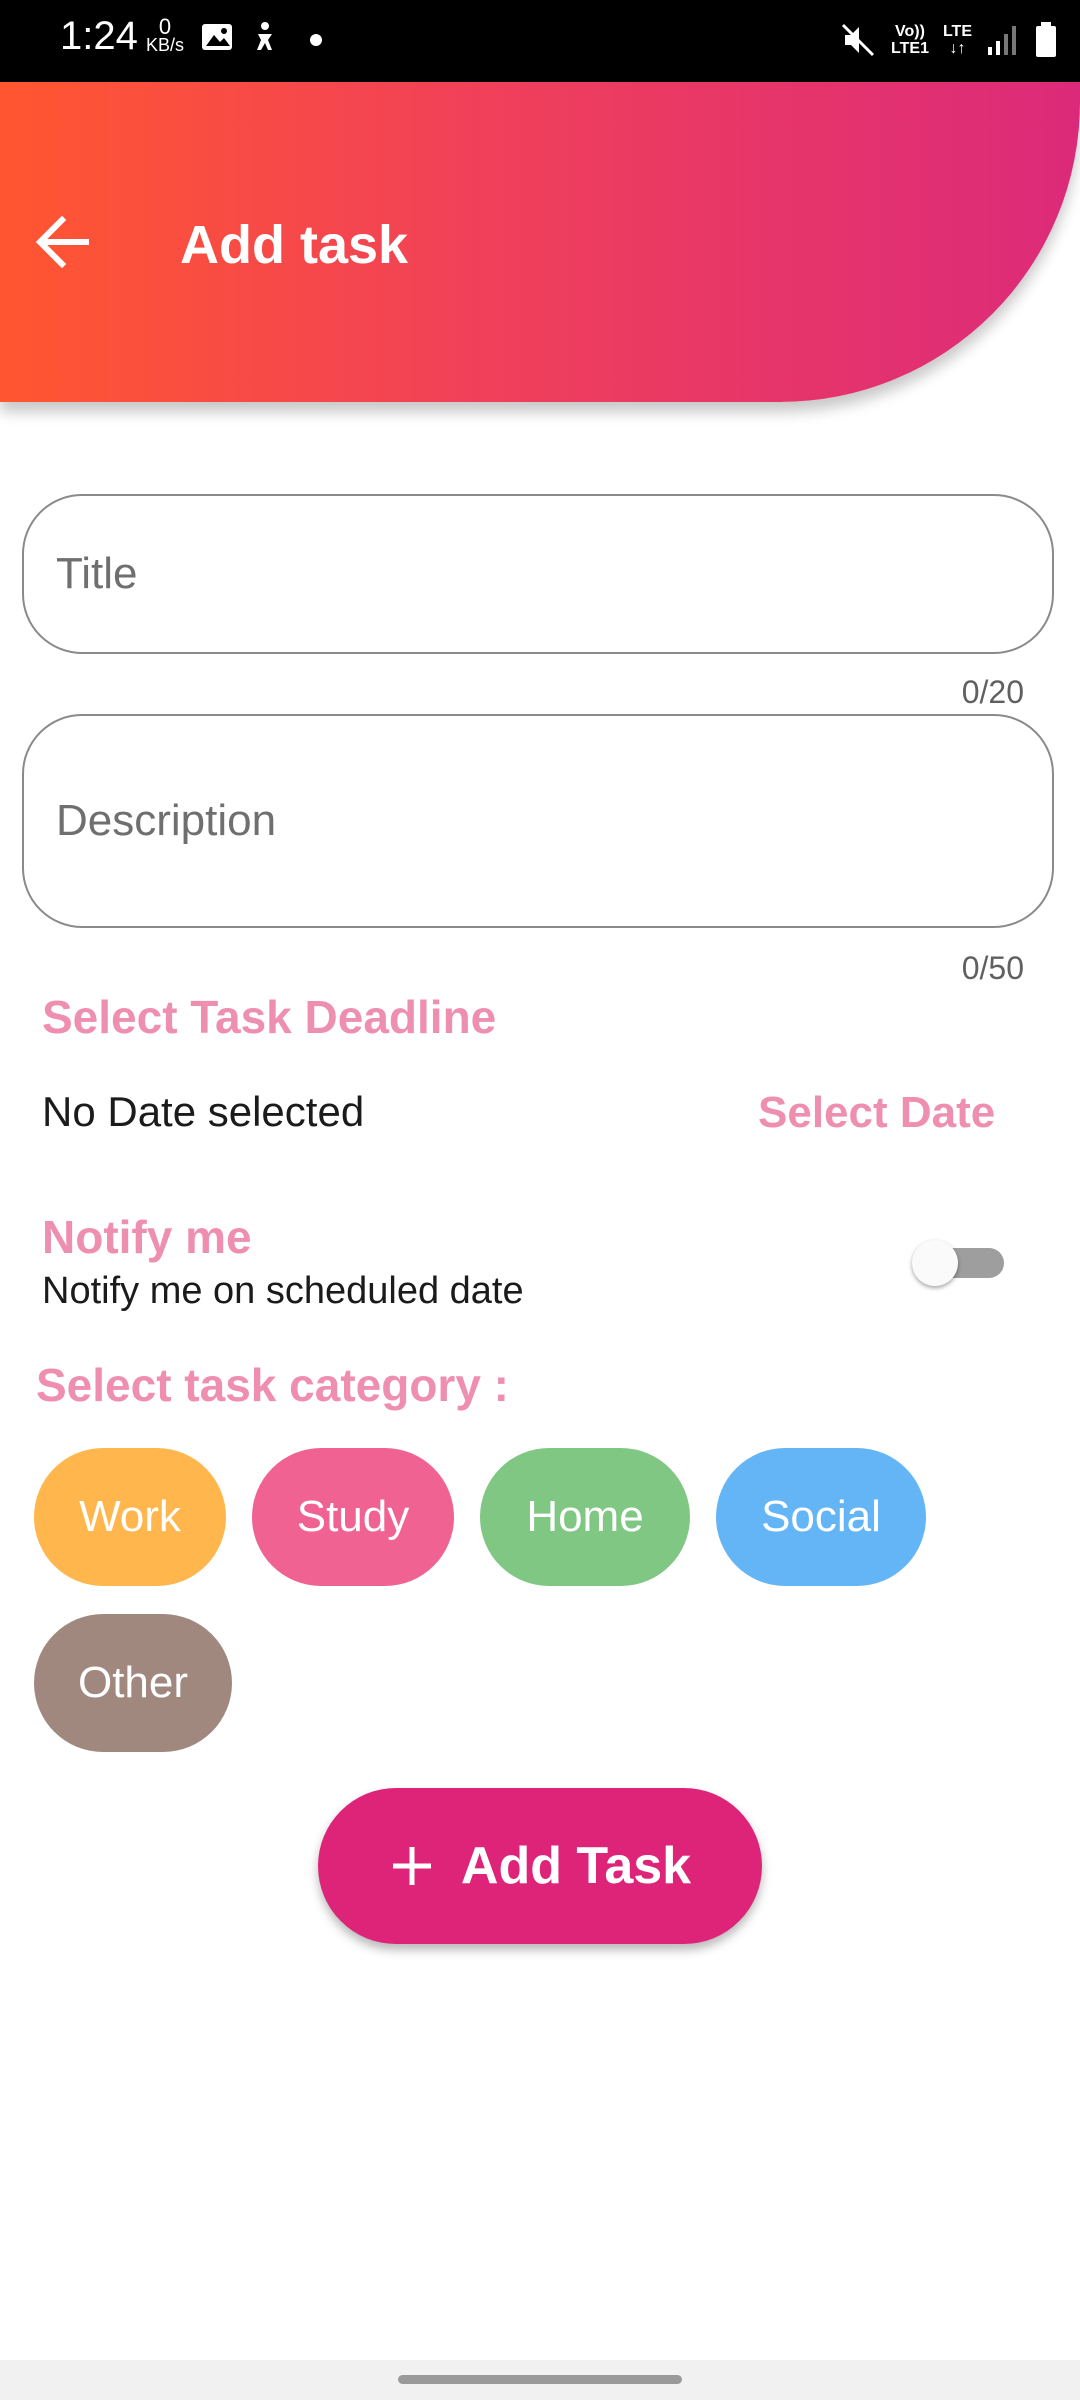  What do you see at coordinates (133, 1683) in the screenshot?
I see `category-chip-other: Other` at bounding box center [133, 1683].